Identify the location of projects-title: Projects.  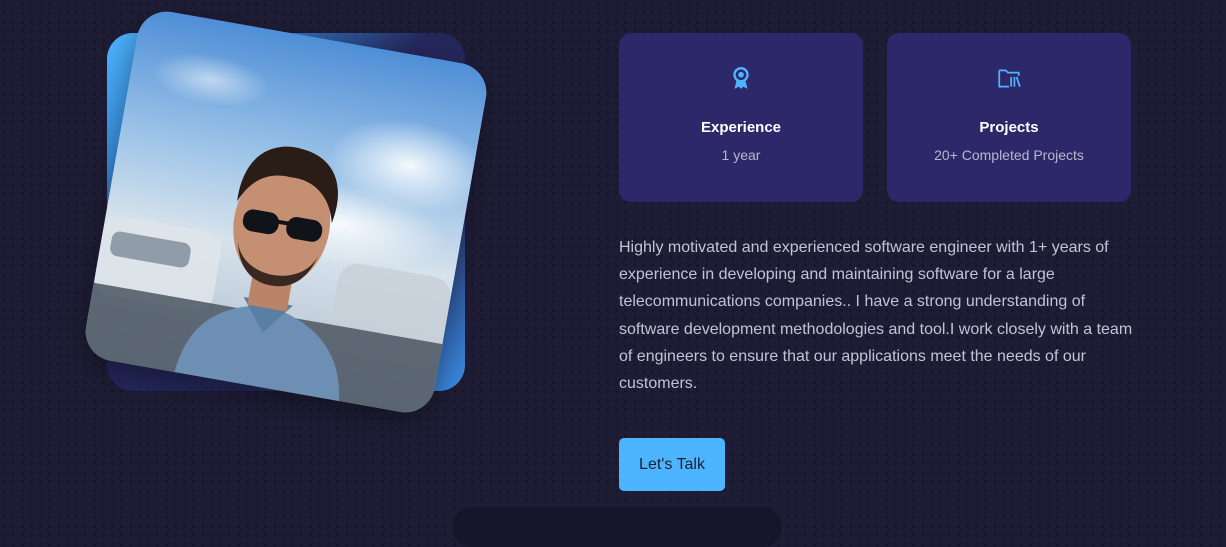
(1009, 127).